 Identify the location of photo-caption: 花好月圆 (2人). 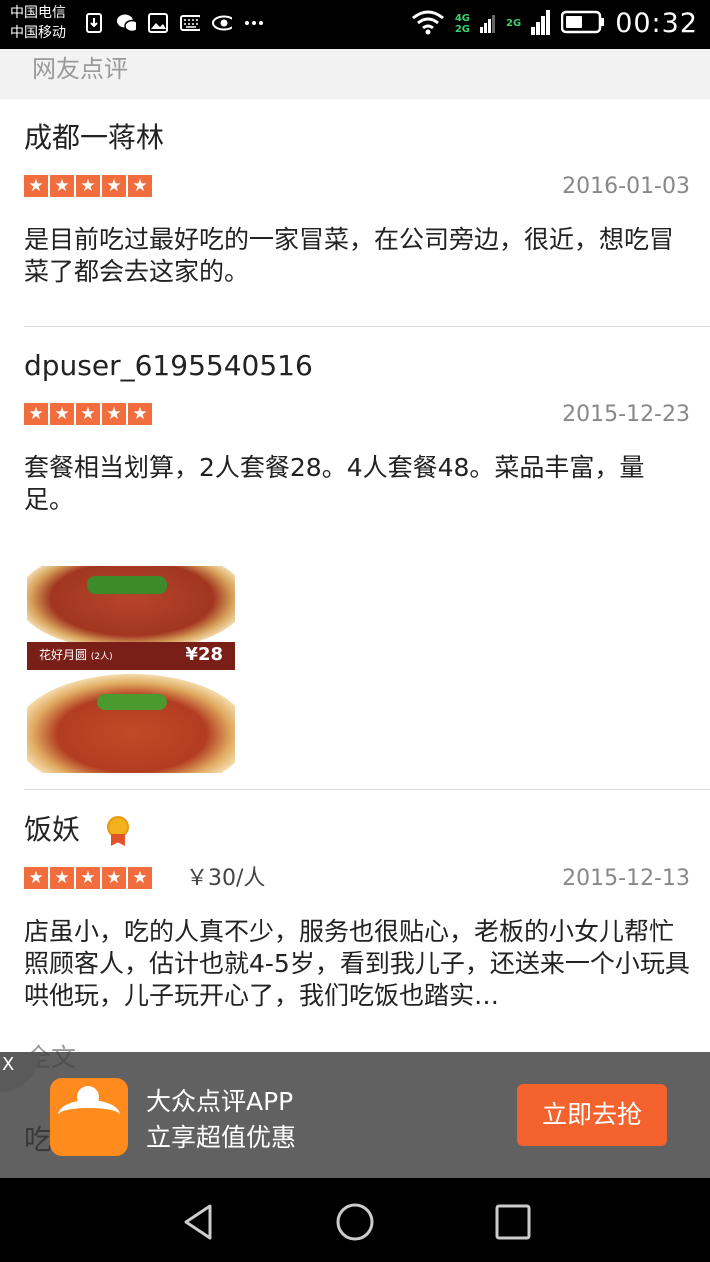
(76, 654).